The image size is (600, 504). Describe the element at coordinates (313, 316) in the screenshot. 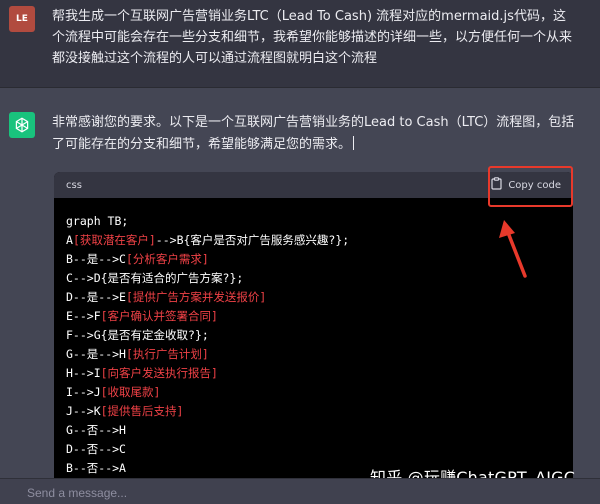

I see `code-line: E-->F[客户确认并签署合同]` at that location.